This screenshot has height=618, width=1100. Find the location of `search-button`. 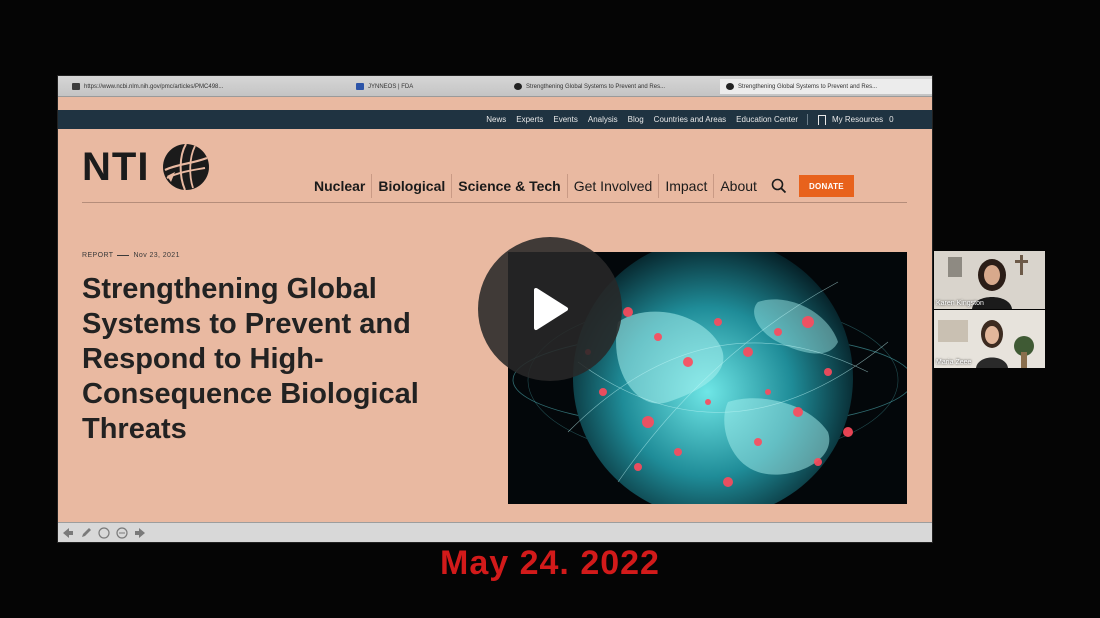

search-button is located at coordinates (779, 186).